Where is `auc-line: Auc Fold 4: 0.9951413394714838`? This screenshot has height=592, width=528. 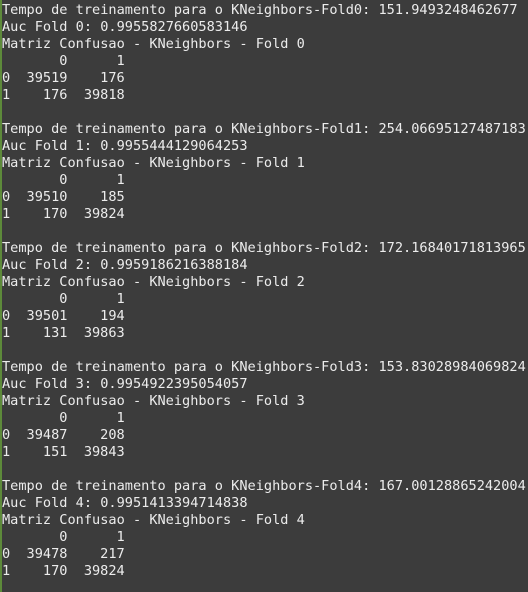
auc-line: Auc Fold 4: 0.9951413394714838 is located at coordinates (265, 503).